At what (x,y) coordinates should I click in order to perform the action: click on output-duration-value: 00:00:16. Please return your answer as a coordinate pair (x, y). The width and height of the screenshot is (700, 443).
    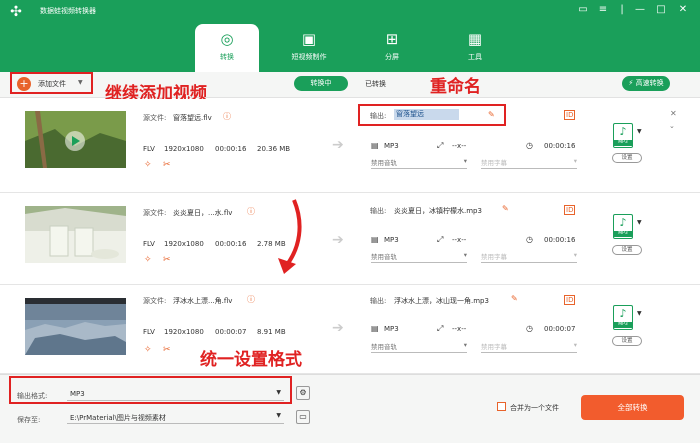
    Looking at the image, I should click on (560, 146).